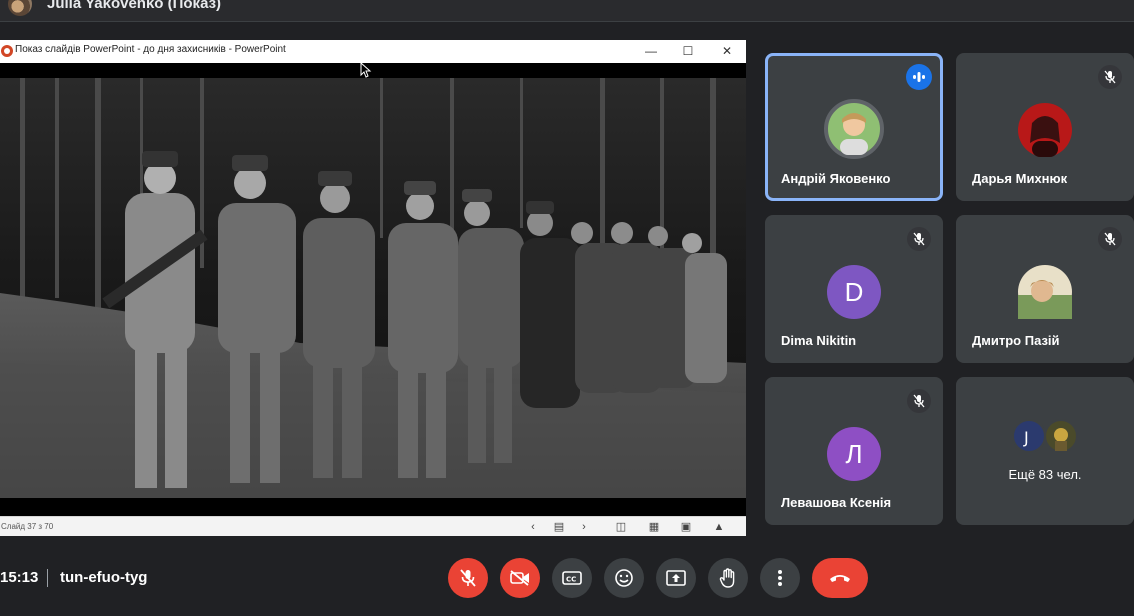 The height and width of the screenshot is (616, 1134). What do you see at coordinates (854, 292) in the screenshot?
I see `participant-avatar: D` at bounding box center [854, 292].